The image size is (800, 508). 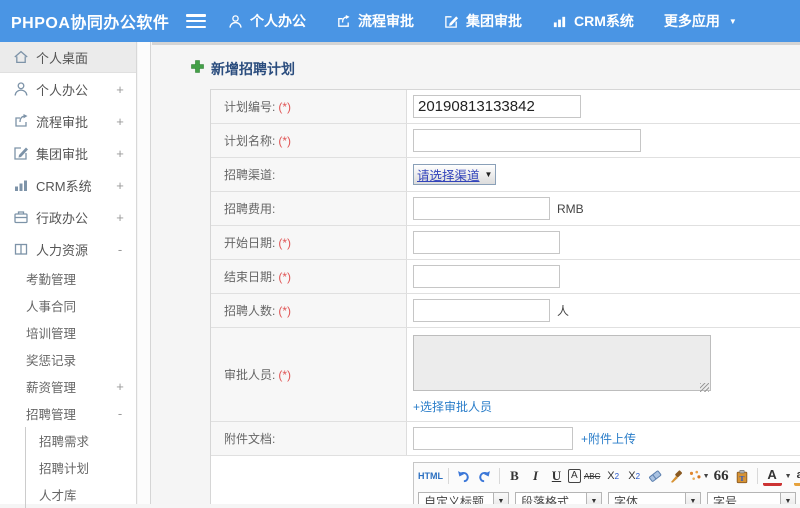 I want to click on sidebar-item-training: 培训管理, so click(x=68, y=332).